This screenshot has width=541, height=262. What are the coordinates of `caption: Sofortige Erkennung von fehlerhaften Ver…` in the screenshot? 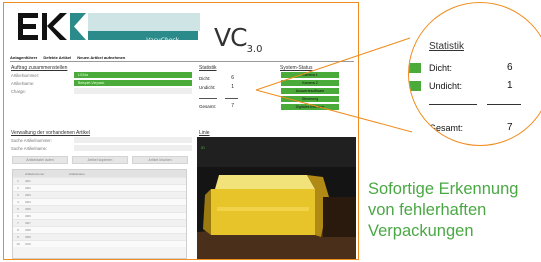 It's located at (454, 210).